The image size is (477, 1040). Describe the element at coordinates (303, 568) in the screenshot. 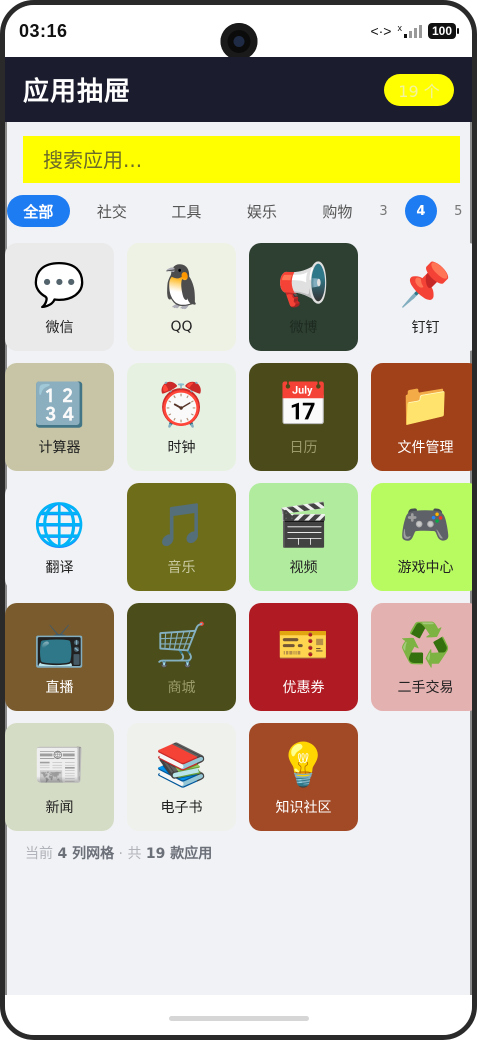

I see `app-label: 视频` at that location.